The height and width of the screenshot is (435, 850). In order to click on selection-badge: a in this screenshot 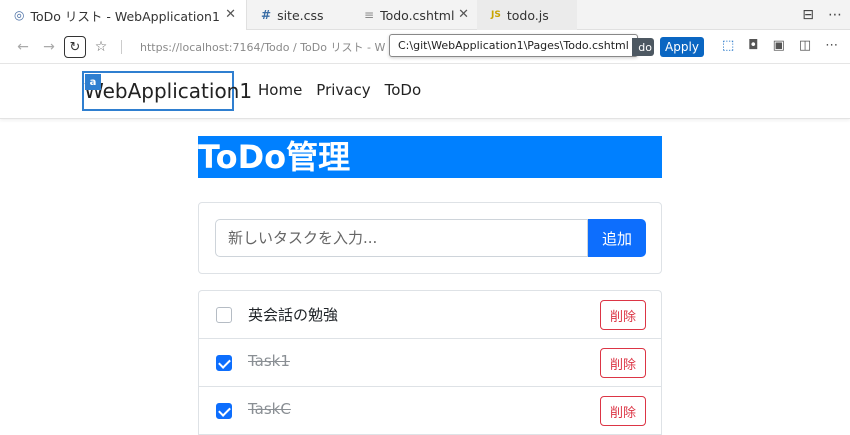, I will do `click(93, 82)`.